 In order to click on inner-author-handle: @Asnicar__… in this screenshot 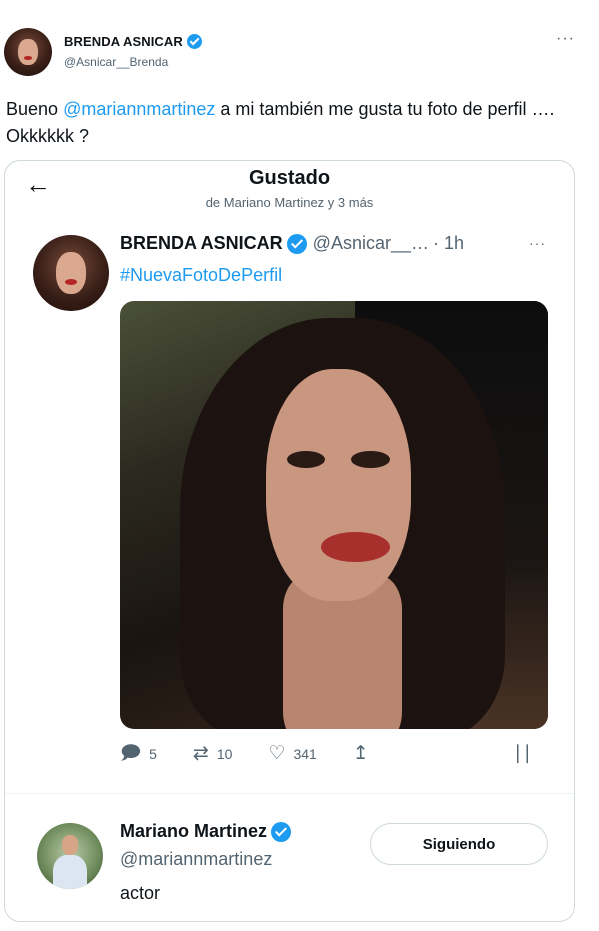, I will do `click(371, 243)`.